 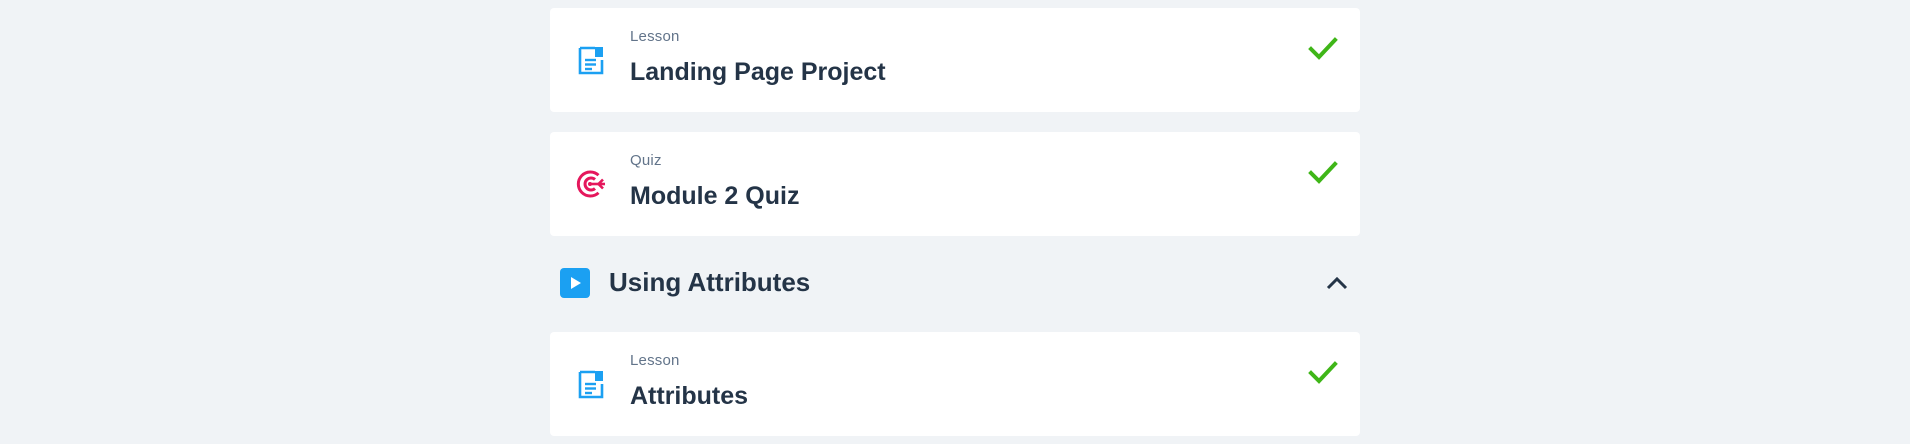 What do you see at coordinates (955, 60) in the screenshot?
I see `lesson-card-landing-page-project: Lesson Landing Page Project` at bounding box center [955, 60].